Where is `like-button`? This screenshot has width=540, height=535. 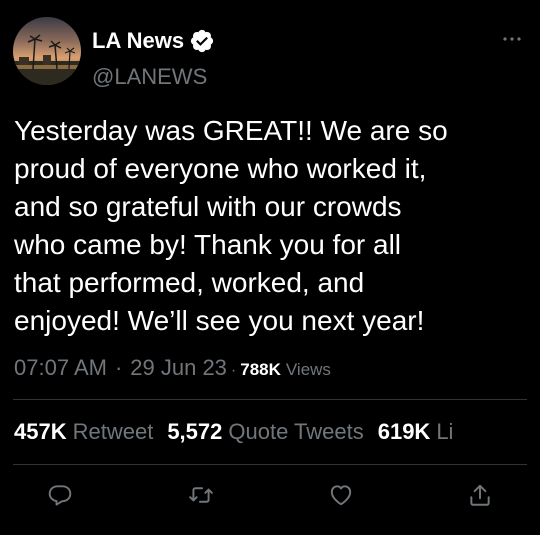
like-button is located at coordinates (341, 495).